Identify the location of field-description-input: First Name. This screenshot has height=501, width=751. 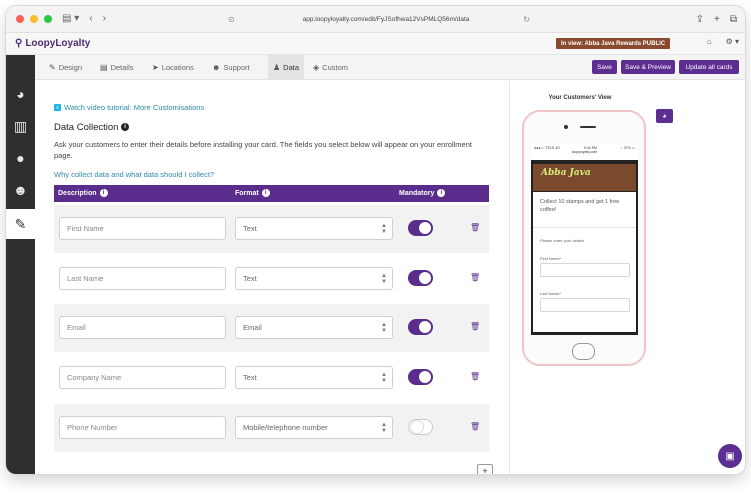
(142, 228).